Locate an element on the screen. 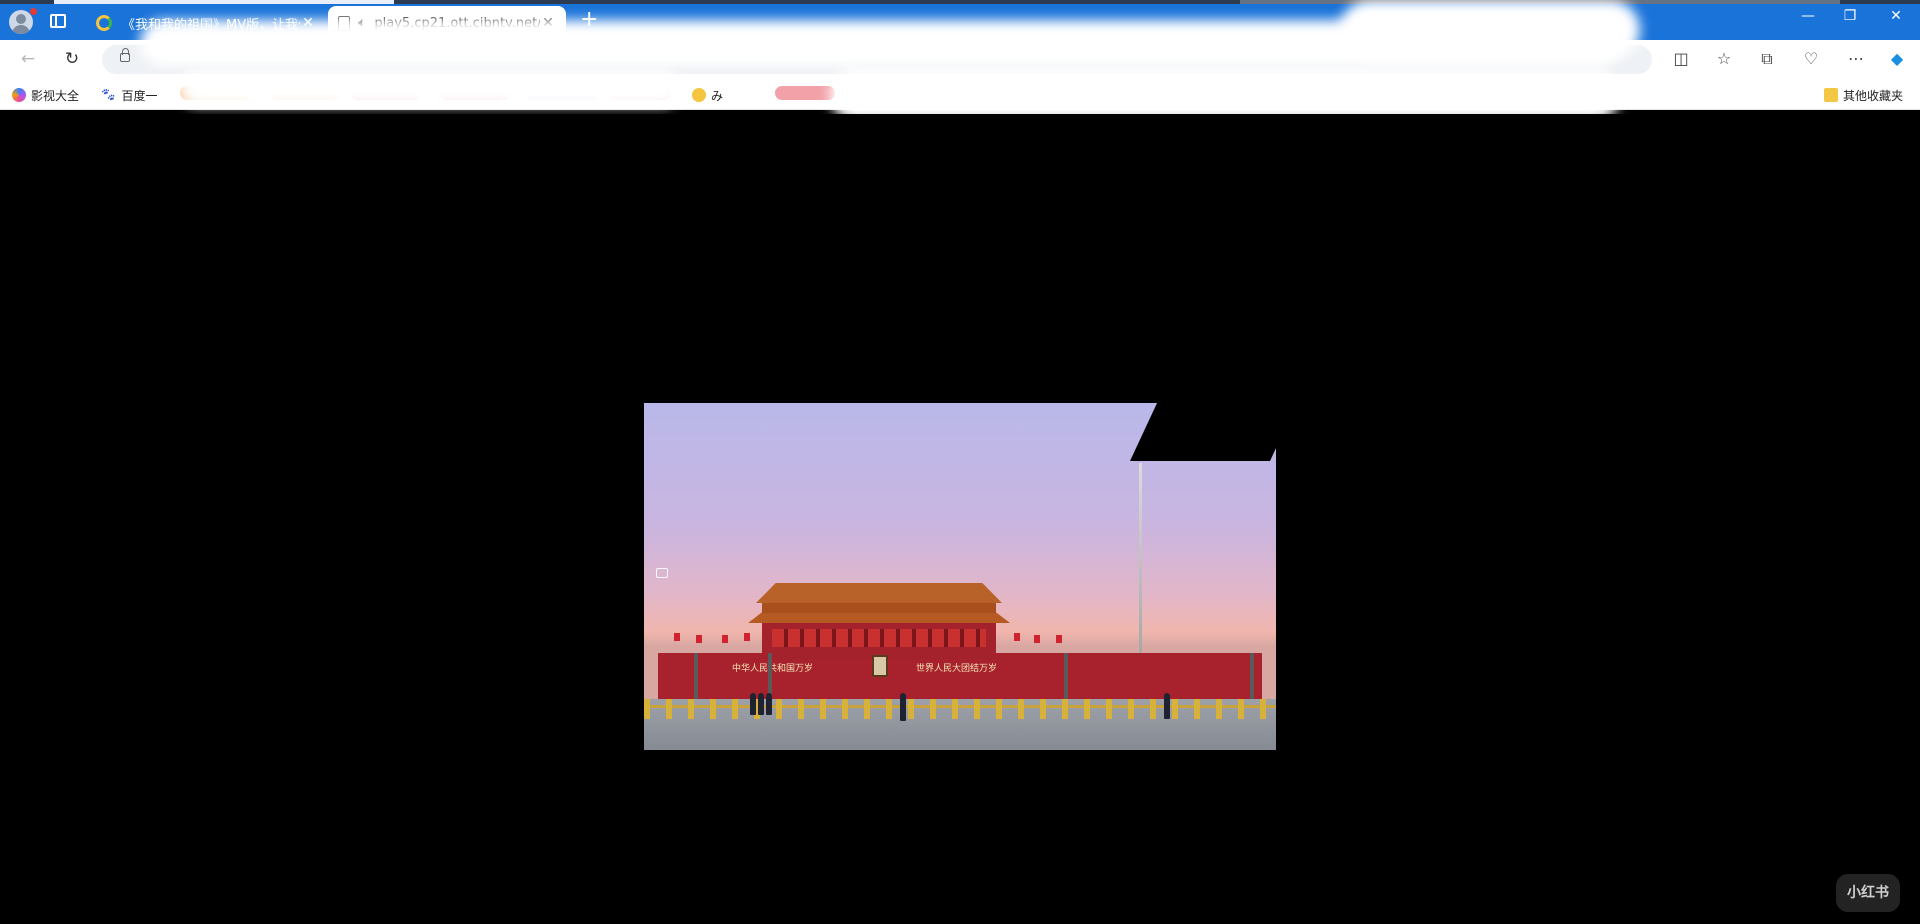  portrait is located at coordinates (880, 666).